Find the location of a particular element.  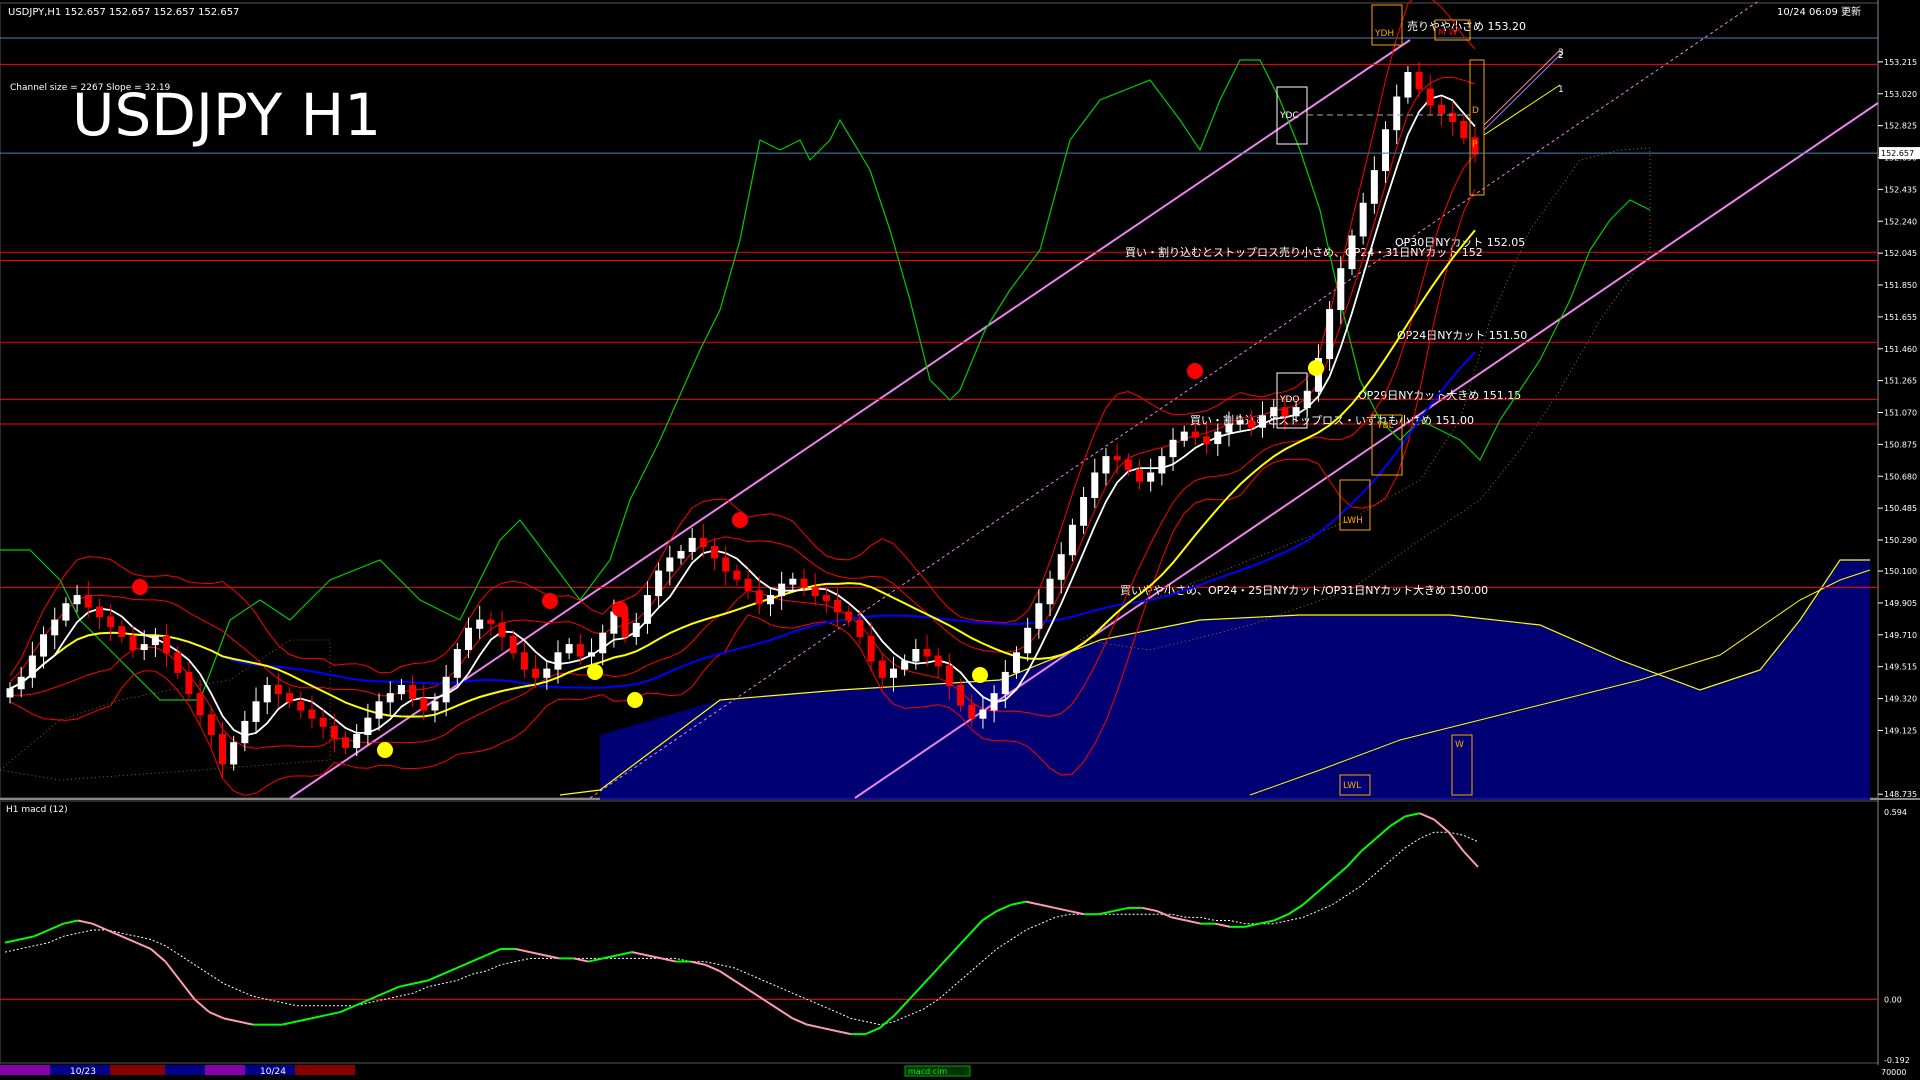

price-tick-label: 150.680 is located at coordinates (1900, 476).